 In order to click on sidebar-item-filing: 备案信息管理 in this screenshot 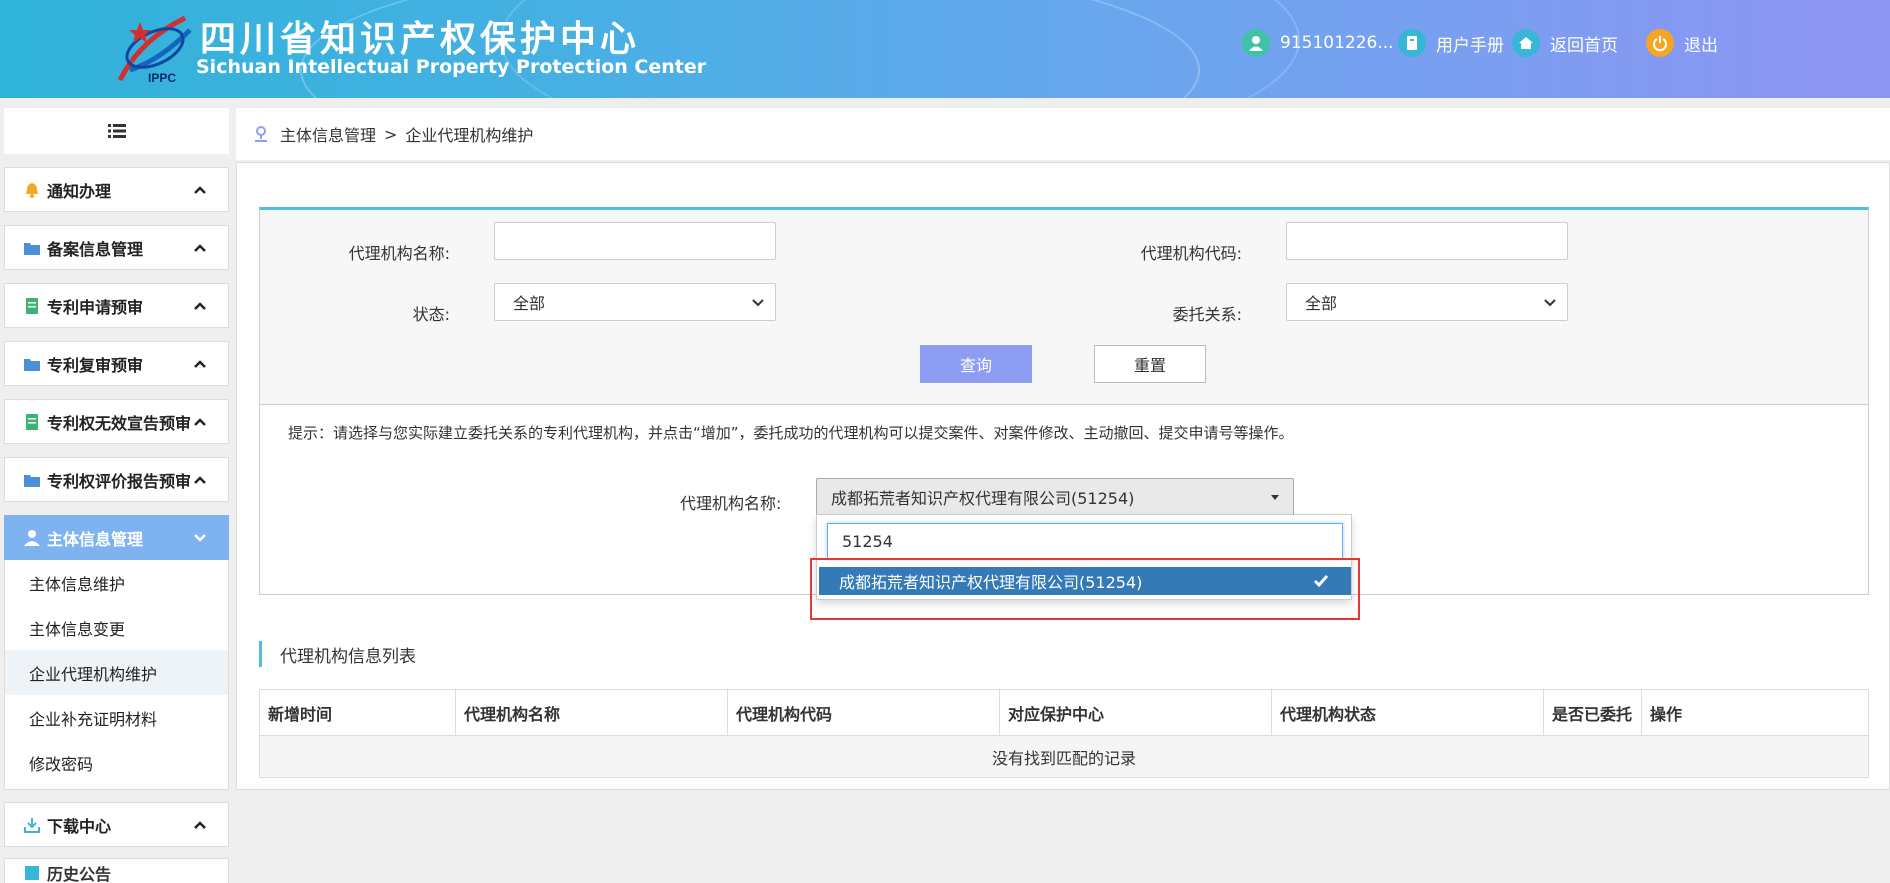, I will do `click(116, 247)`.